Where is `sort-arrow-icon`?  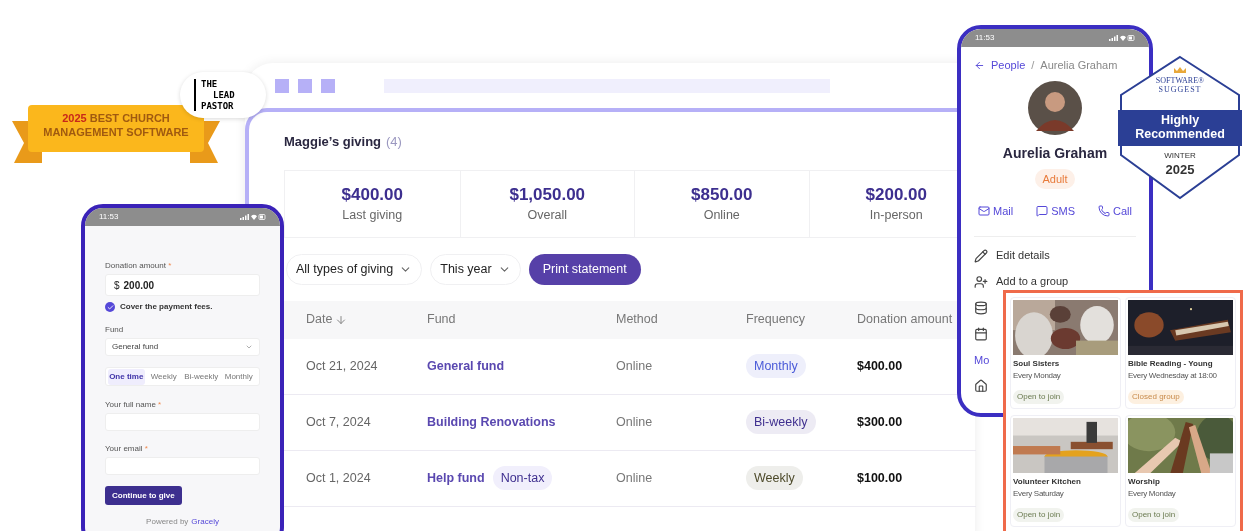
sort-arrow-icon is located at coordinates (341, 319).